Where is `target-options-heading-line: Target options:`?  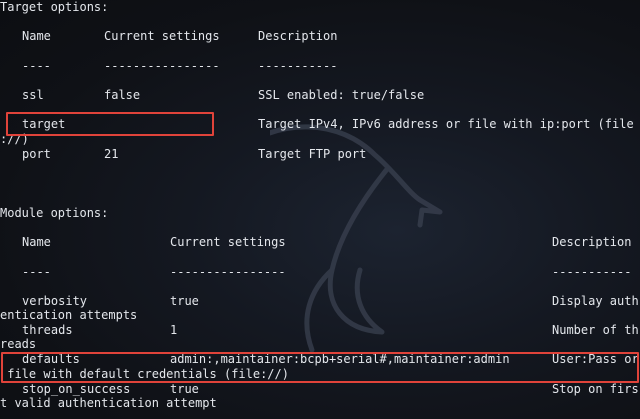 target-options-heading-line: Target options: is located at coordinates (54, 7).